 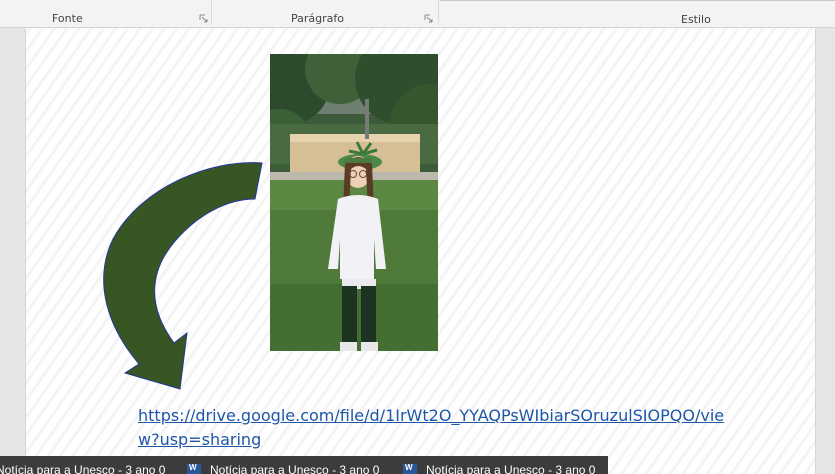 What do you see at coordinates (67, 18) in the screenshot?
I see `ribbon-group-label-font: Fonte` at bounding box center [67, 18].